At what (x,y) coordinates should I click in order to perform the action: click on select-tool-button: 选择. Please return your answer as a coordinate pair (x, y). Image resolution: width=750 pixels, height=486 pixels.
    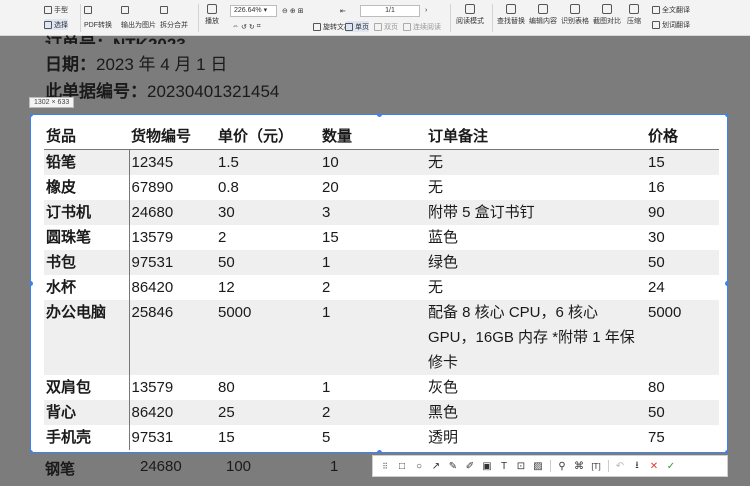
    Looking at the image, I should click on (56, 24).